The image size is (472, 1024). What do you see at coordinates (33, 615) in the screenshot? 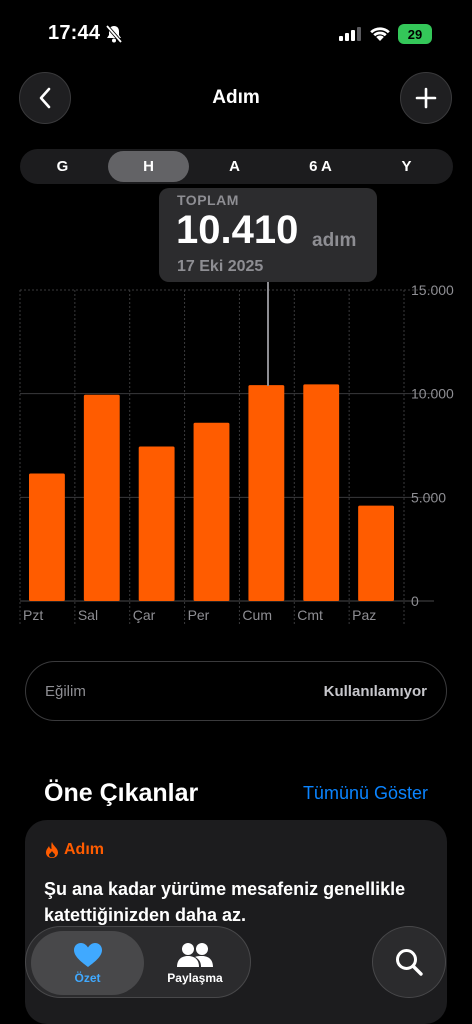
I see `x-tick-label: Pzt` at bounding box center [33, 615].